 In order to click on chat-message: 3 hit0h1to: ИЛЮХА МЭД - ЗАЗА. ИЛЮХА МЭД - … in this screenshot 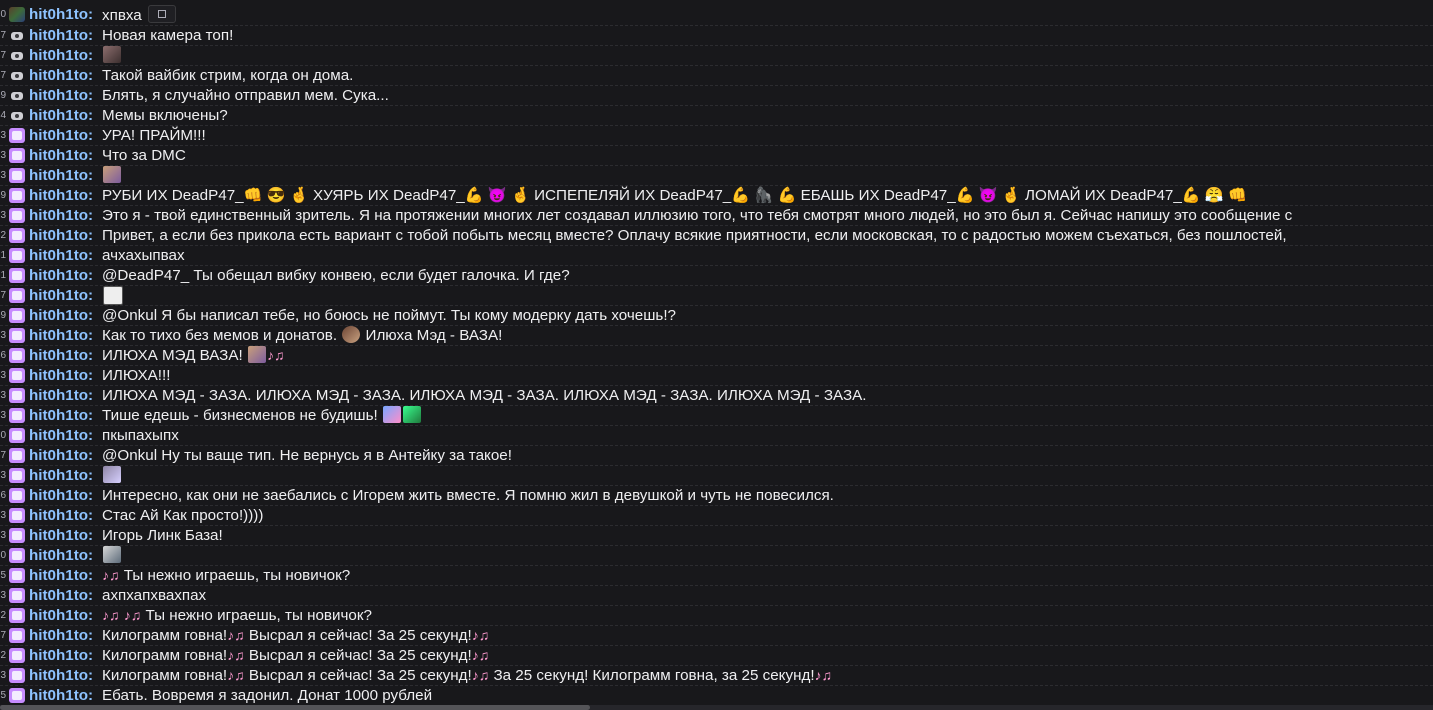, I will do `click(716, 395)`.